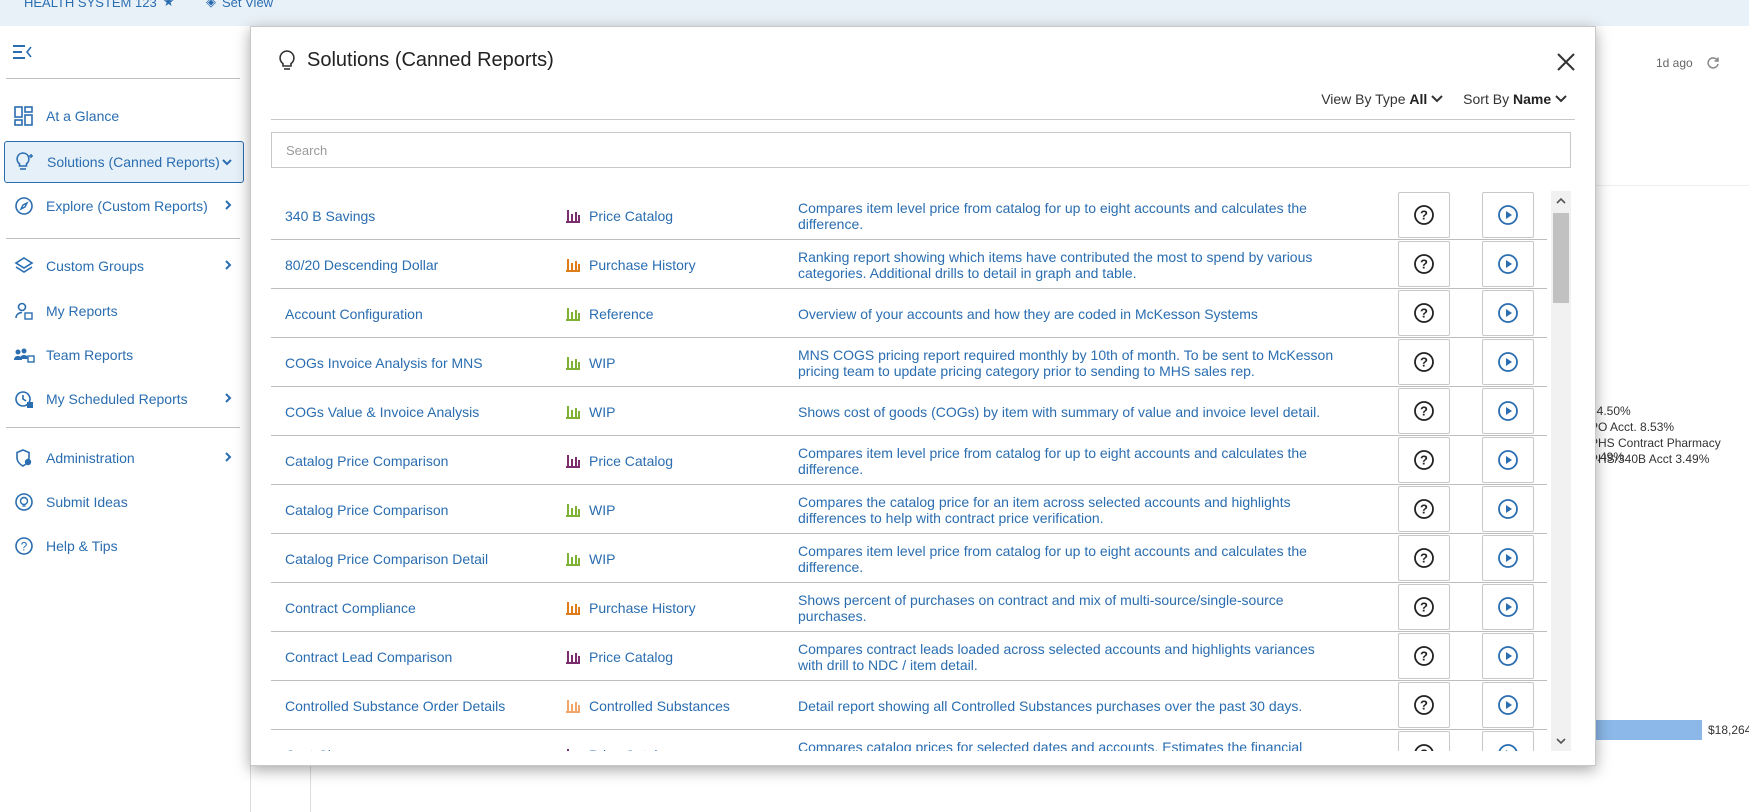 The height and width of the screenshot is (812, 1749). What do you see at coordinates (1561, 258) in the screenshot?
I see `scroll-thumb` at bounding box center [1561, 258].